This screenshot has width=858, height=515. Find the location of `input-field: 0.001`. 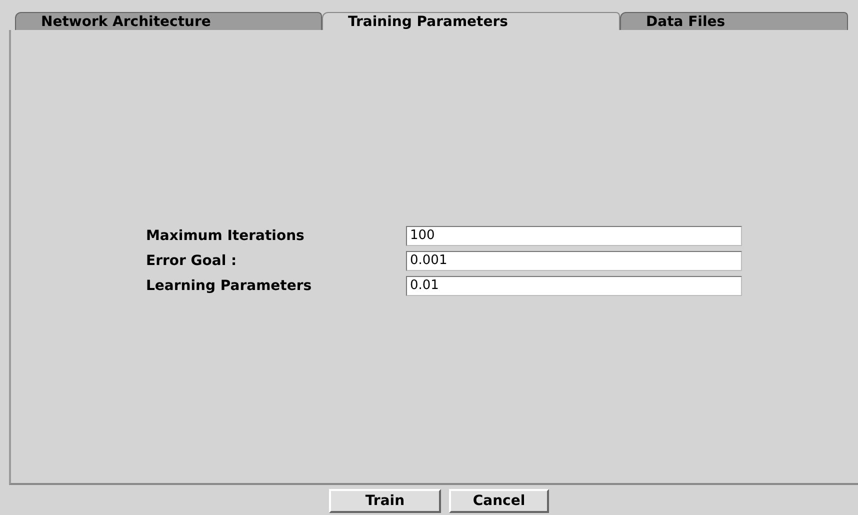

input-field: 0.001 is located at coordinates (574, 260).